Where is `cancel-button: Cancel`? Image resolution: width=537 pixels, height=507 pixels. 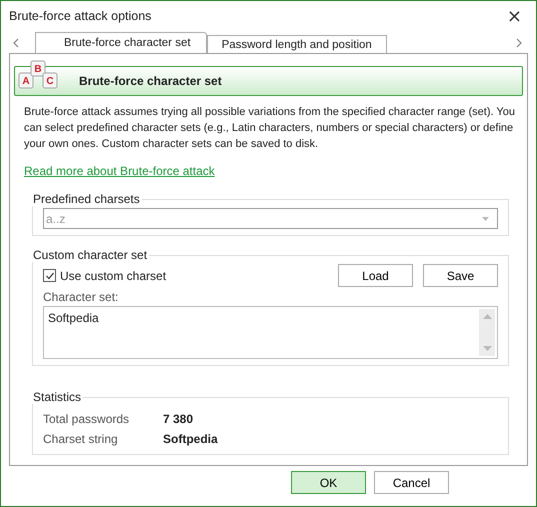 cancel-button: Cancel is located at coordinates (411, 482).